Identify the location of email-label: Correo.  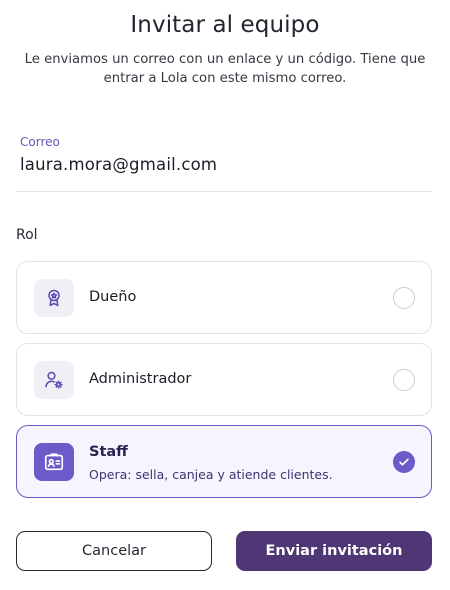
(40, 142).